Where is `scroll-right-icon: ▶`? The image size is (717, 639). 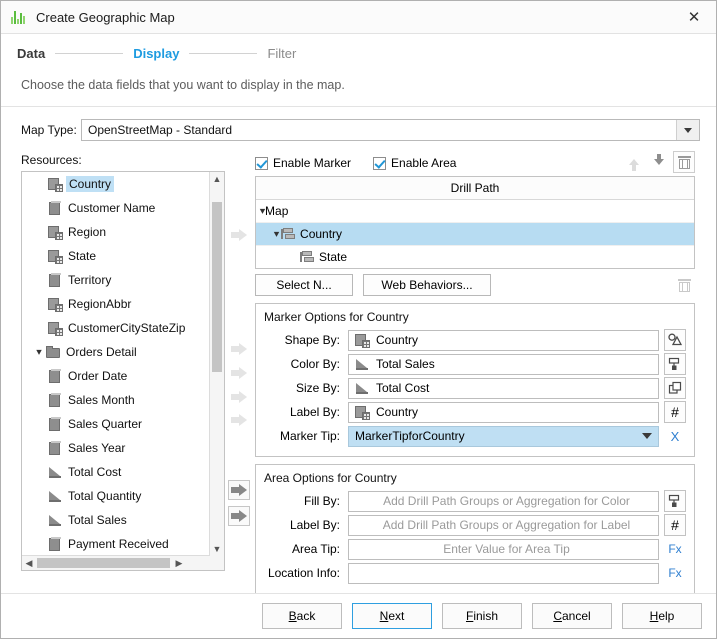 scroll-right-icon: ▶ is located at coordinates (179, 563).